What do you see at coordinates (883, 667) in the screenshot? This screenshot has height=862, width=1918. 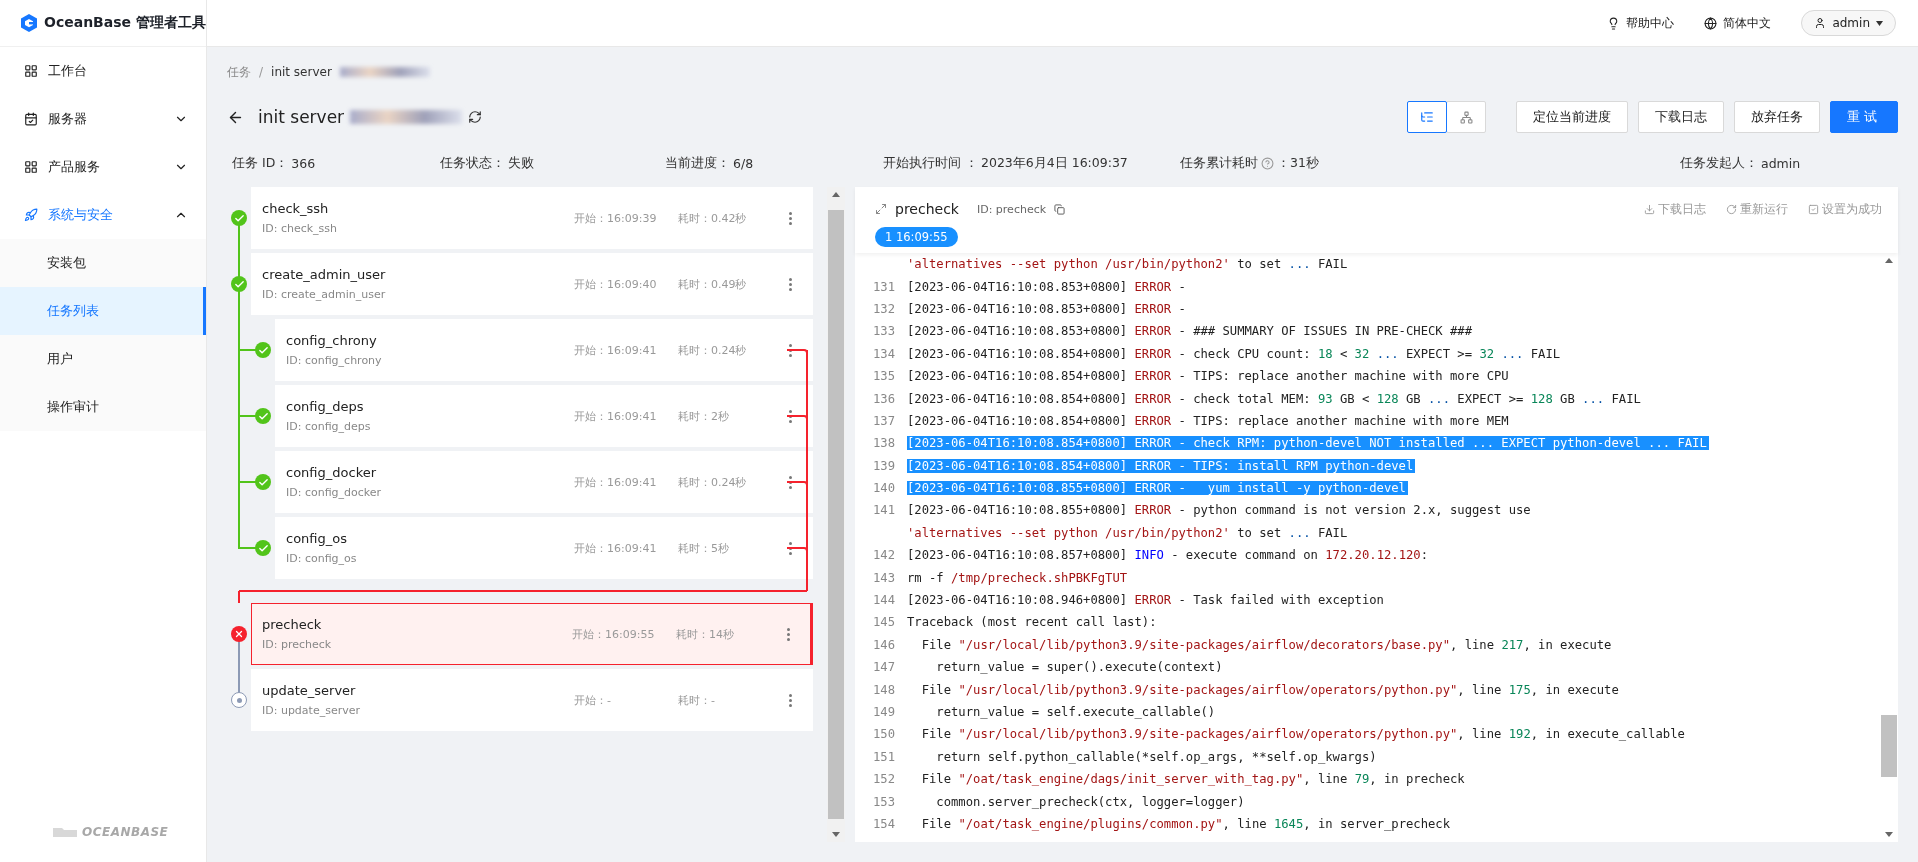 I see `line-number: 147` at bounding box center [883, 667].